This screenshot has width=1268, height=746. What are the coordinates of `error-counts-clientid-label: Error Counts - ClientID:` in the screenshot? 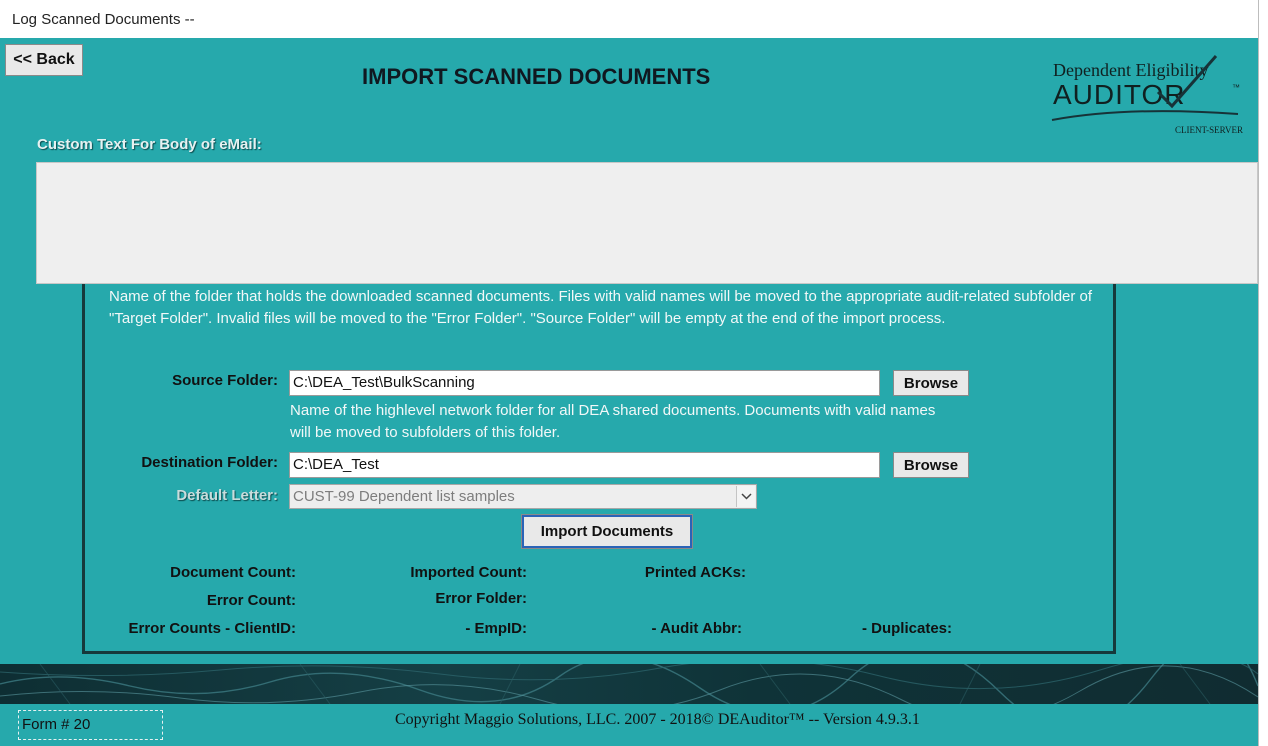 It's located at (212, 628).